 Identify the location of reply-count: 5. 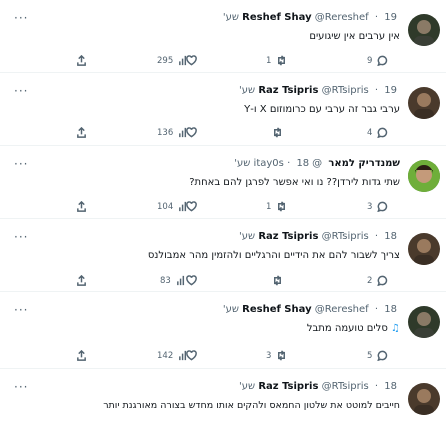
(370, 355).